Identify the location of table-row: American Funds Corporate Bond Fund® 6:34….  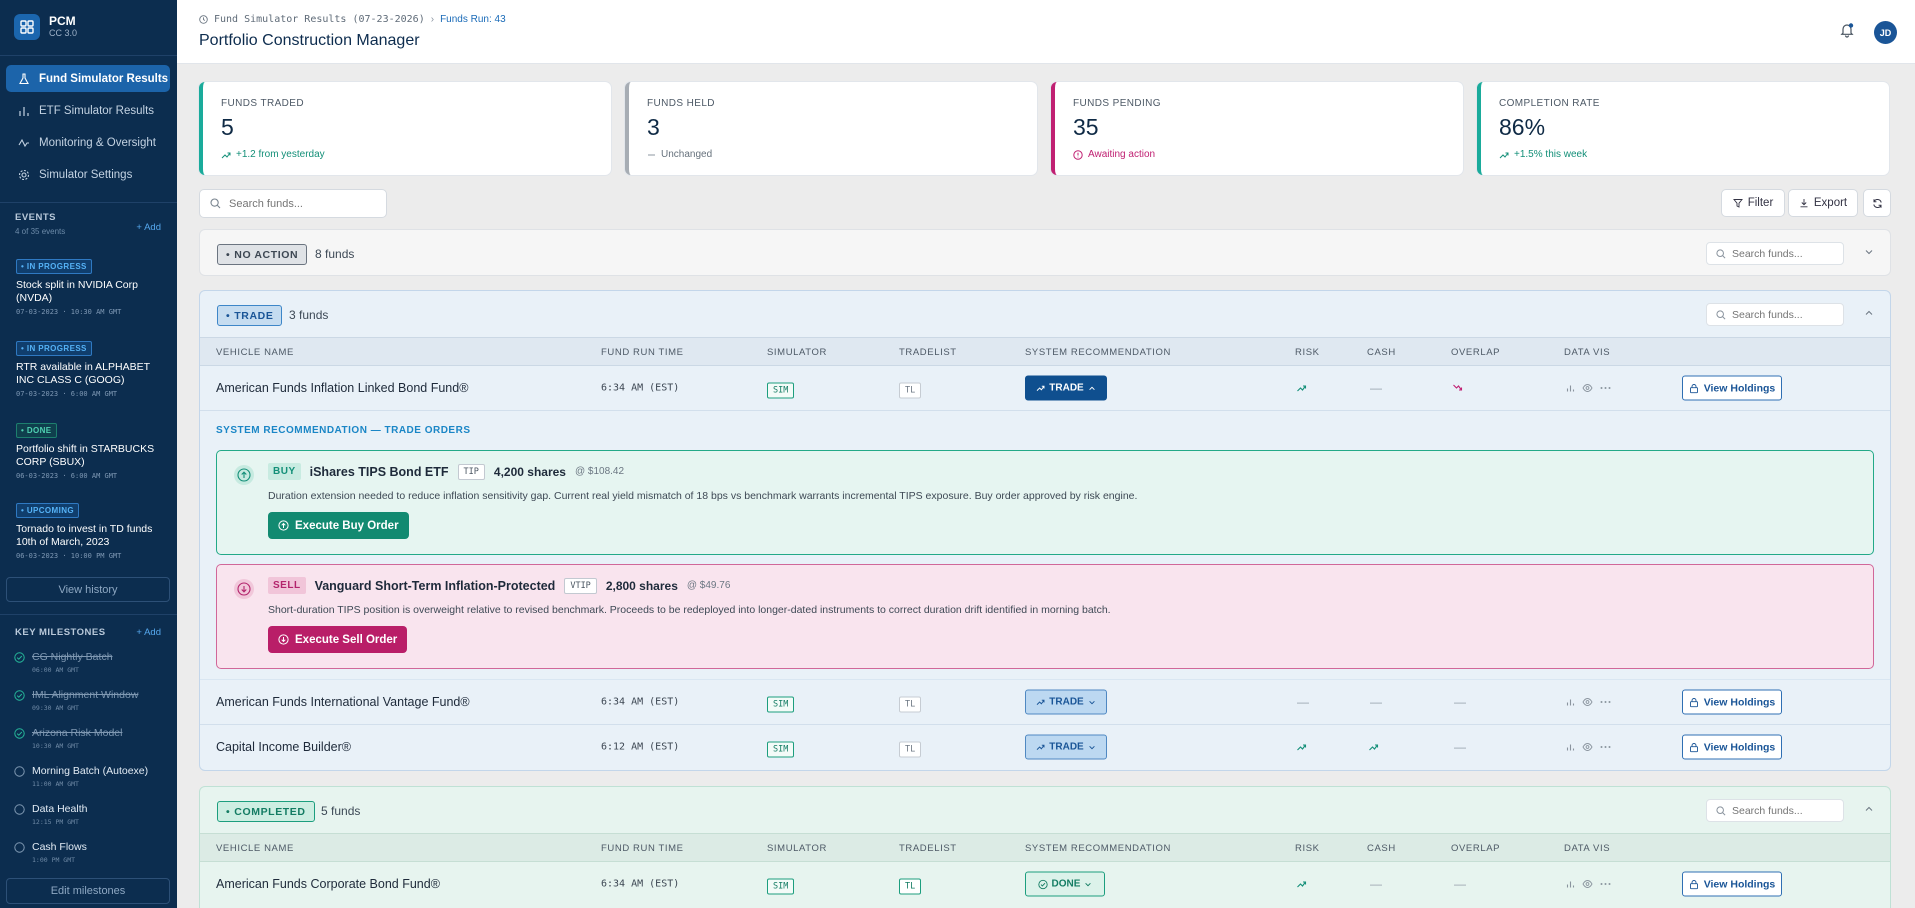
(1045, 884).